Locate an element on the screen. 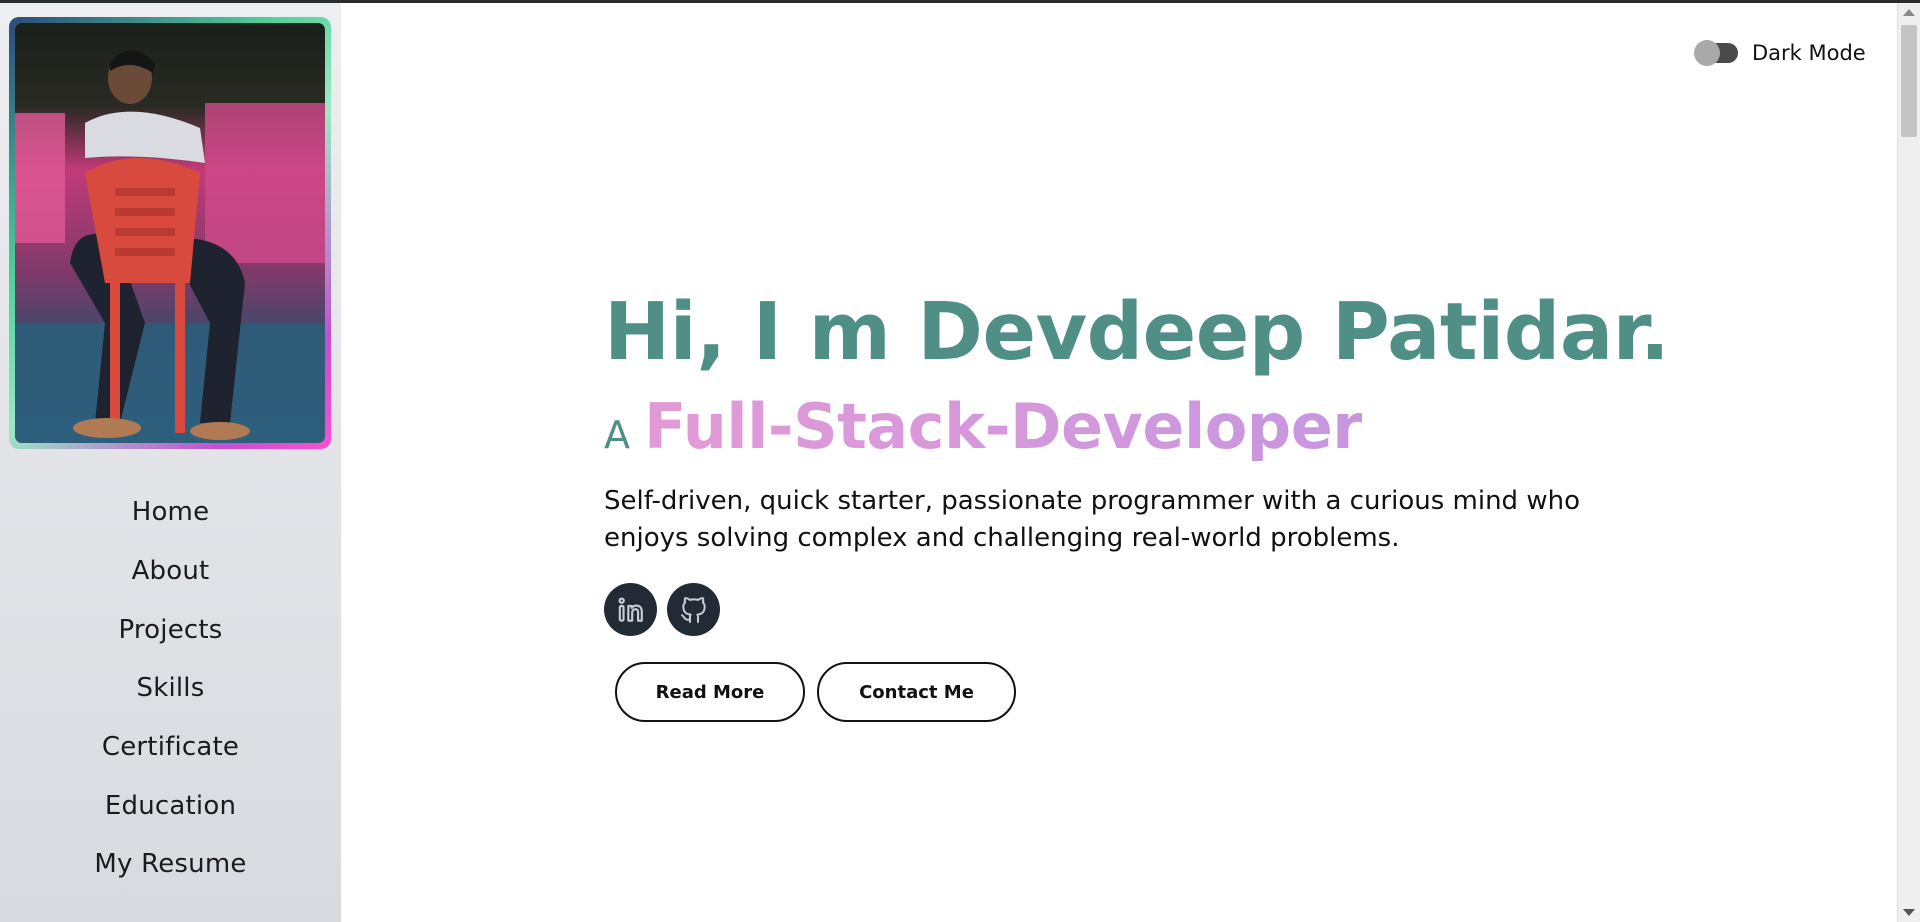 The image size is (1920, 922). nav-item-home: Home is located at coordinates (170, 512).